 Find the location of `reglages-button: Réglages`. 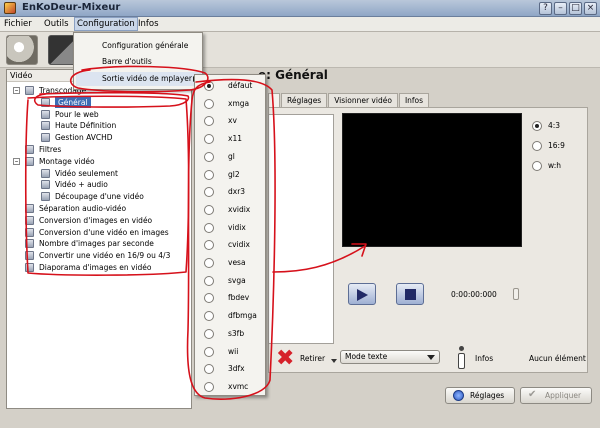

reglages-button: Réglages is located at coordinates (480, 395).